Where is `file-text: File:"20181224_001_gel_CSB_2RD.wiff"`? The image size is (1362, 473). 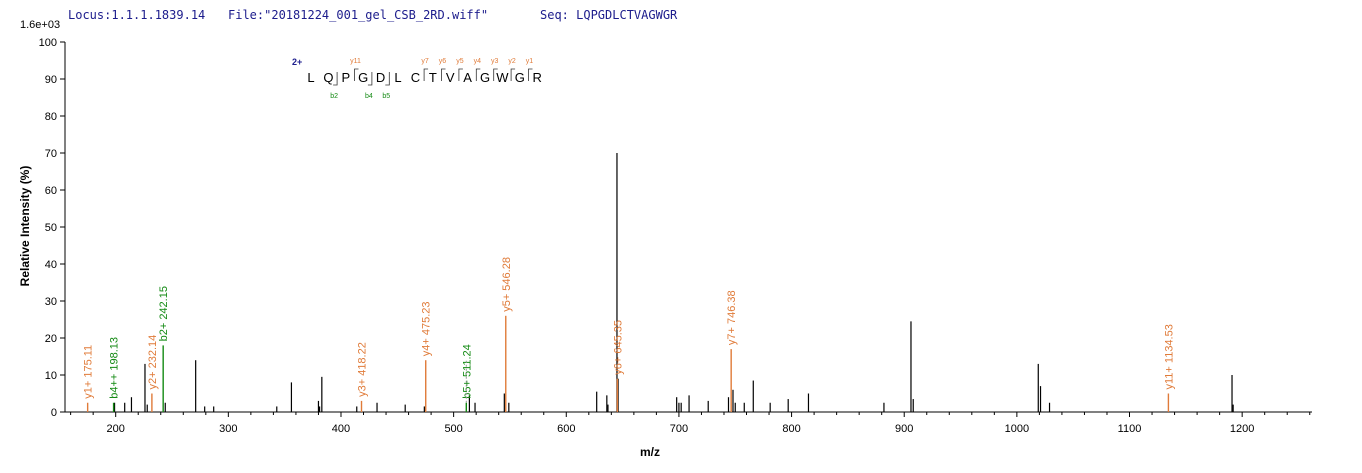 file-text: File:"20181224_001_gel_CSB_2RD.wiff" is located at coordinates (358, 15).